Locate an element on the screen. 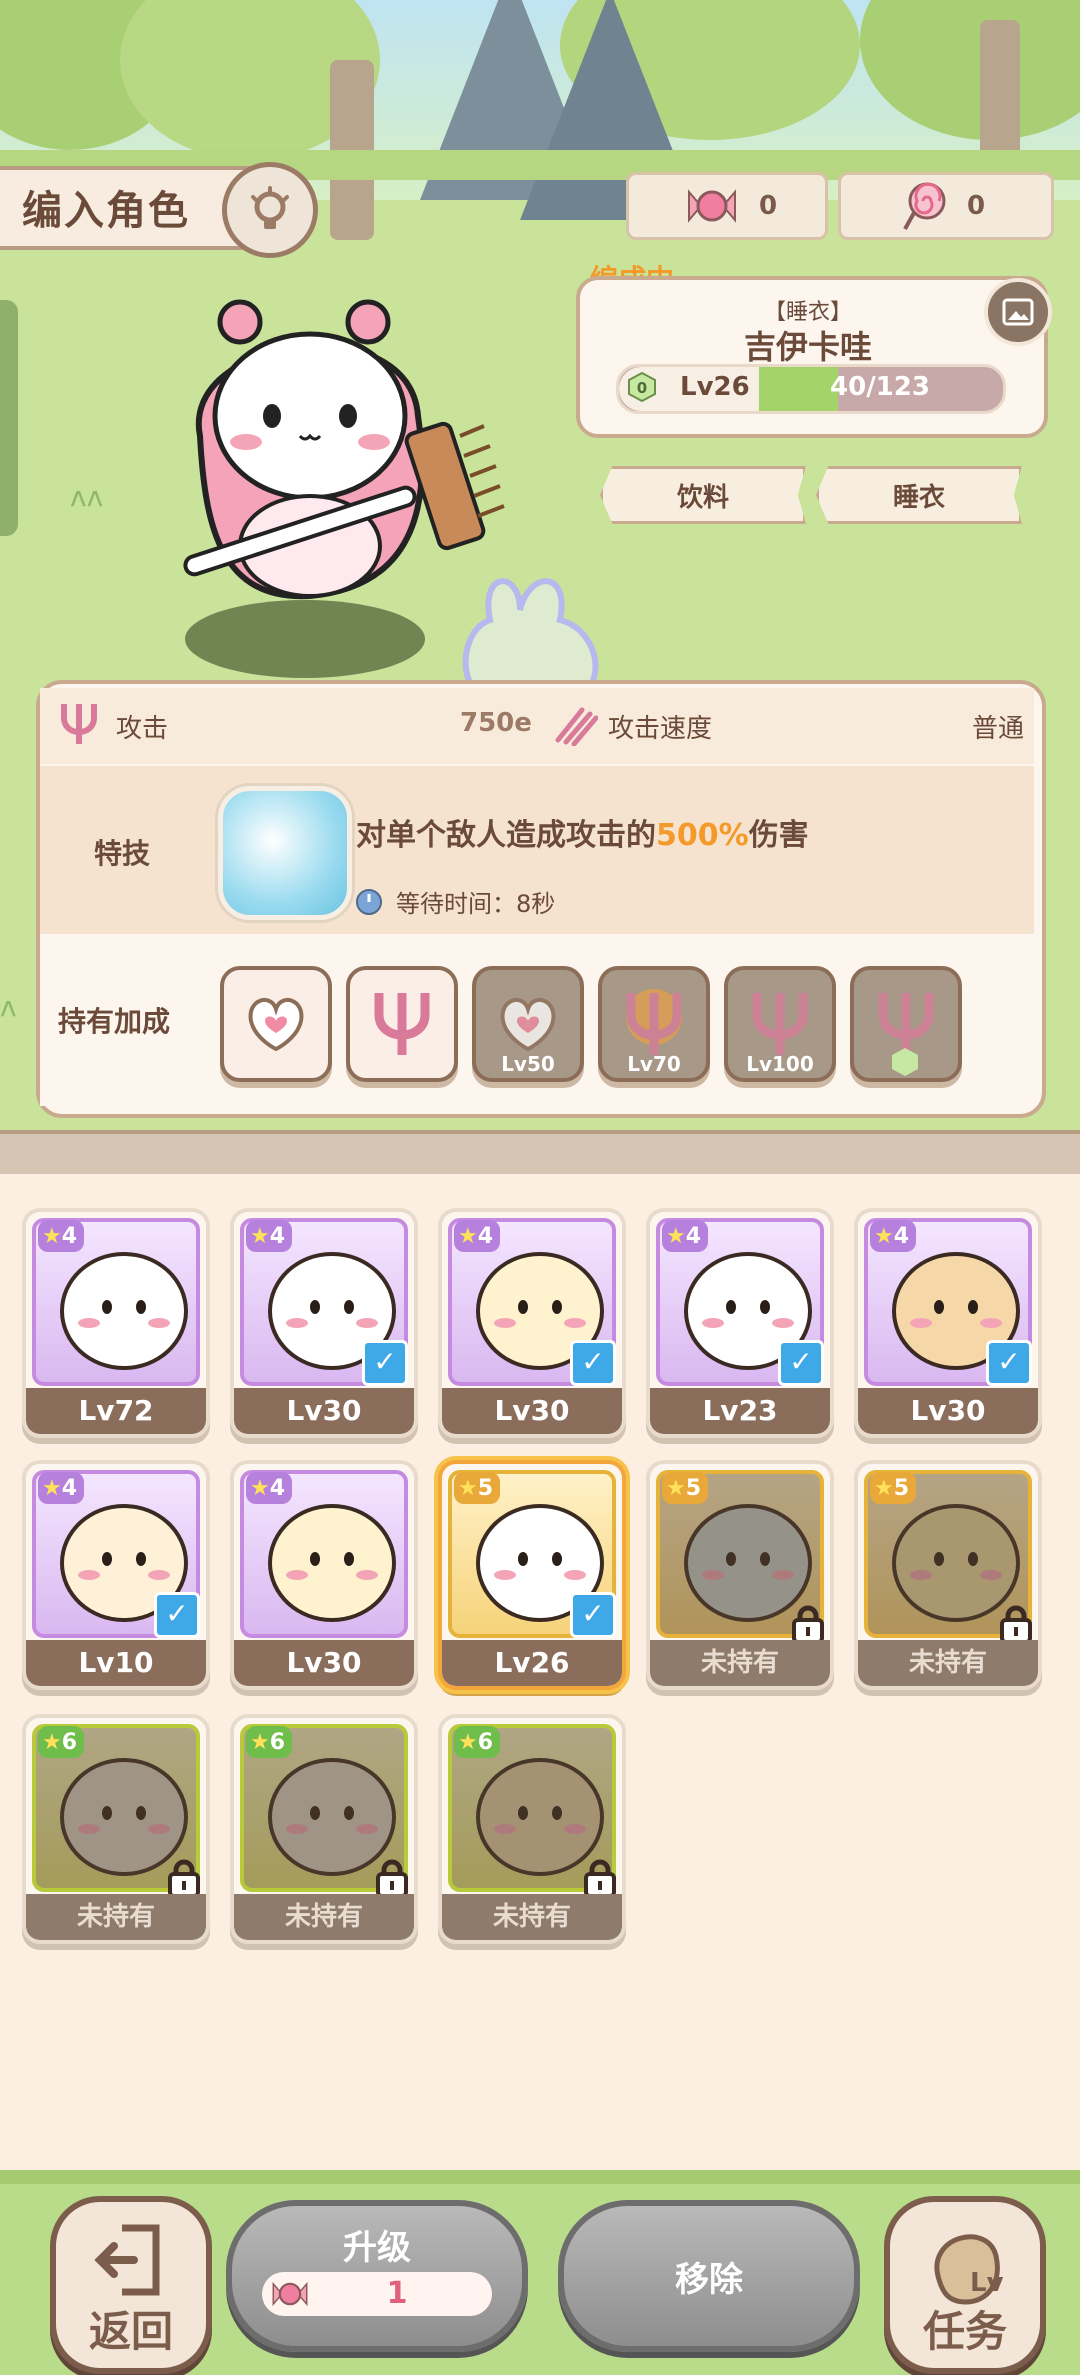 The height and width of the screenshot is (2375, 1080). character-card: ★ 4 ✓ Lv23 is located at coordinates (740, 1323).